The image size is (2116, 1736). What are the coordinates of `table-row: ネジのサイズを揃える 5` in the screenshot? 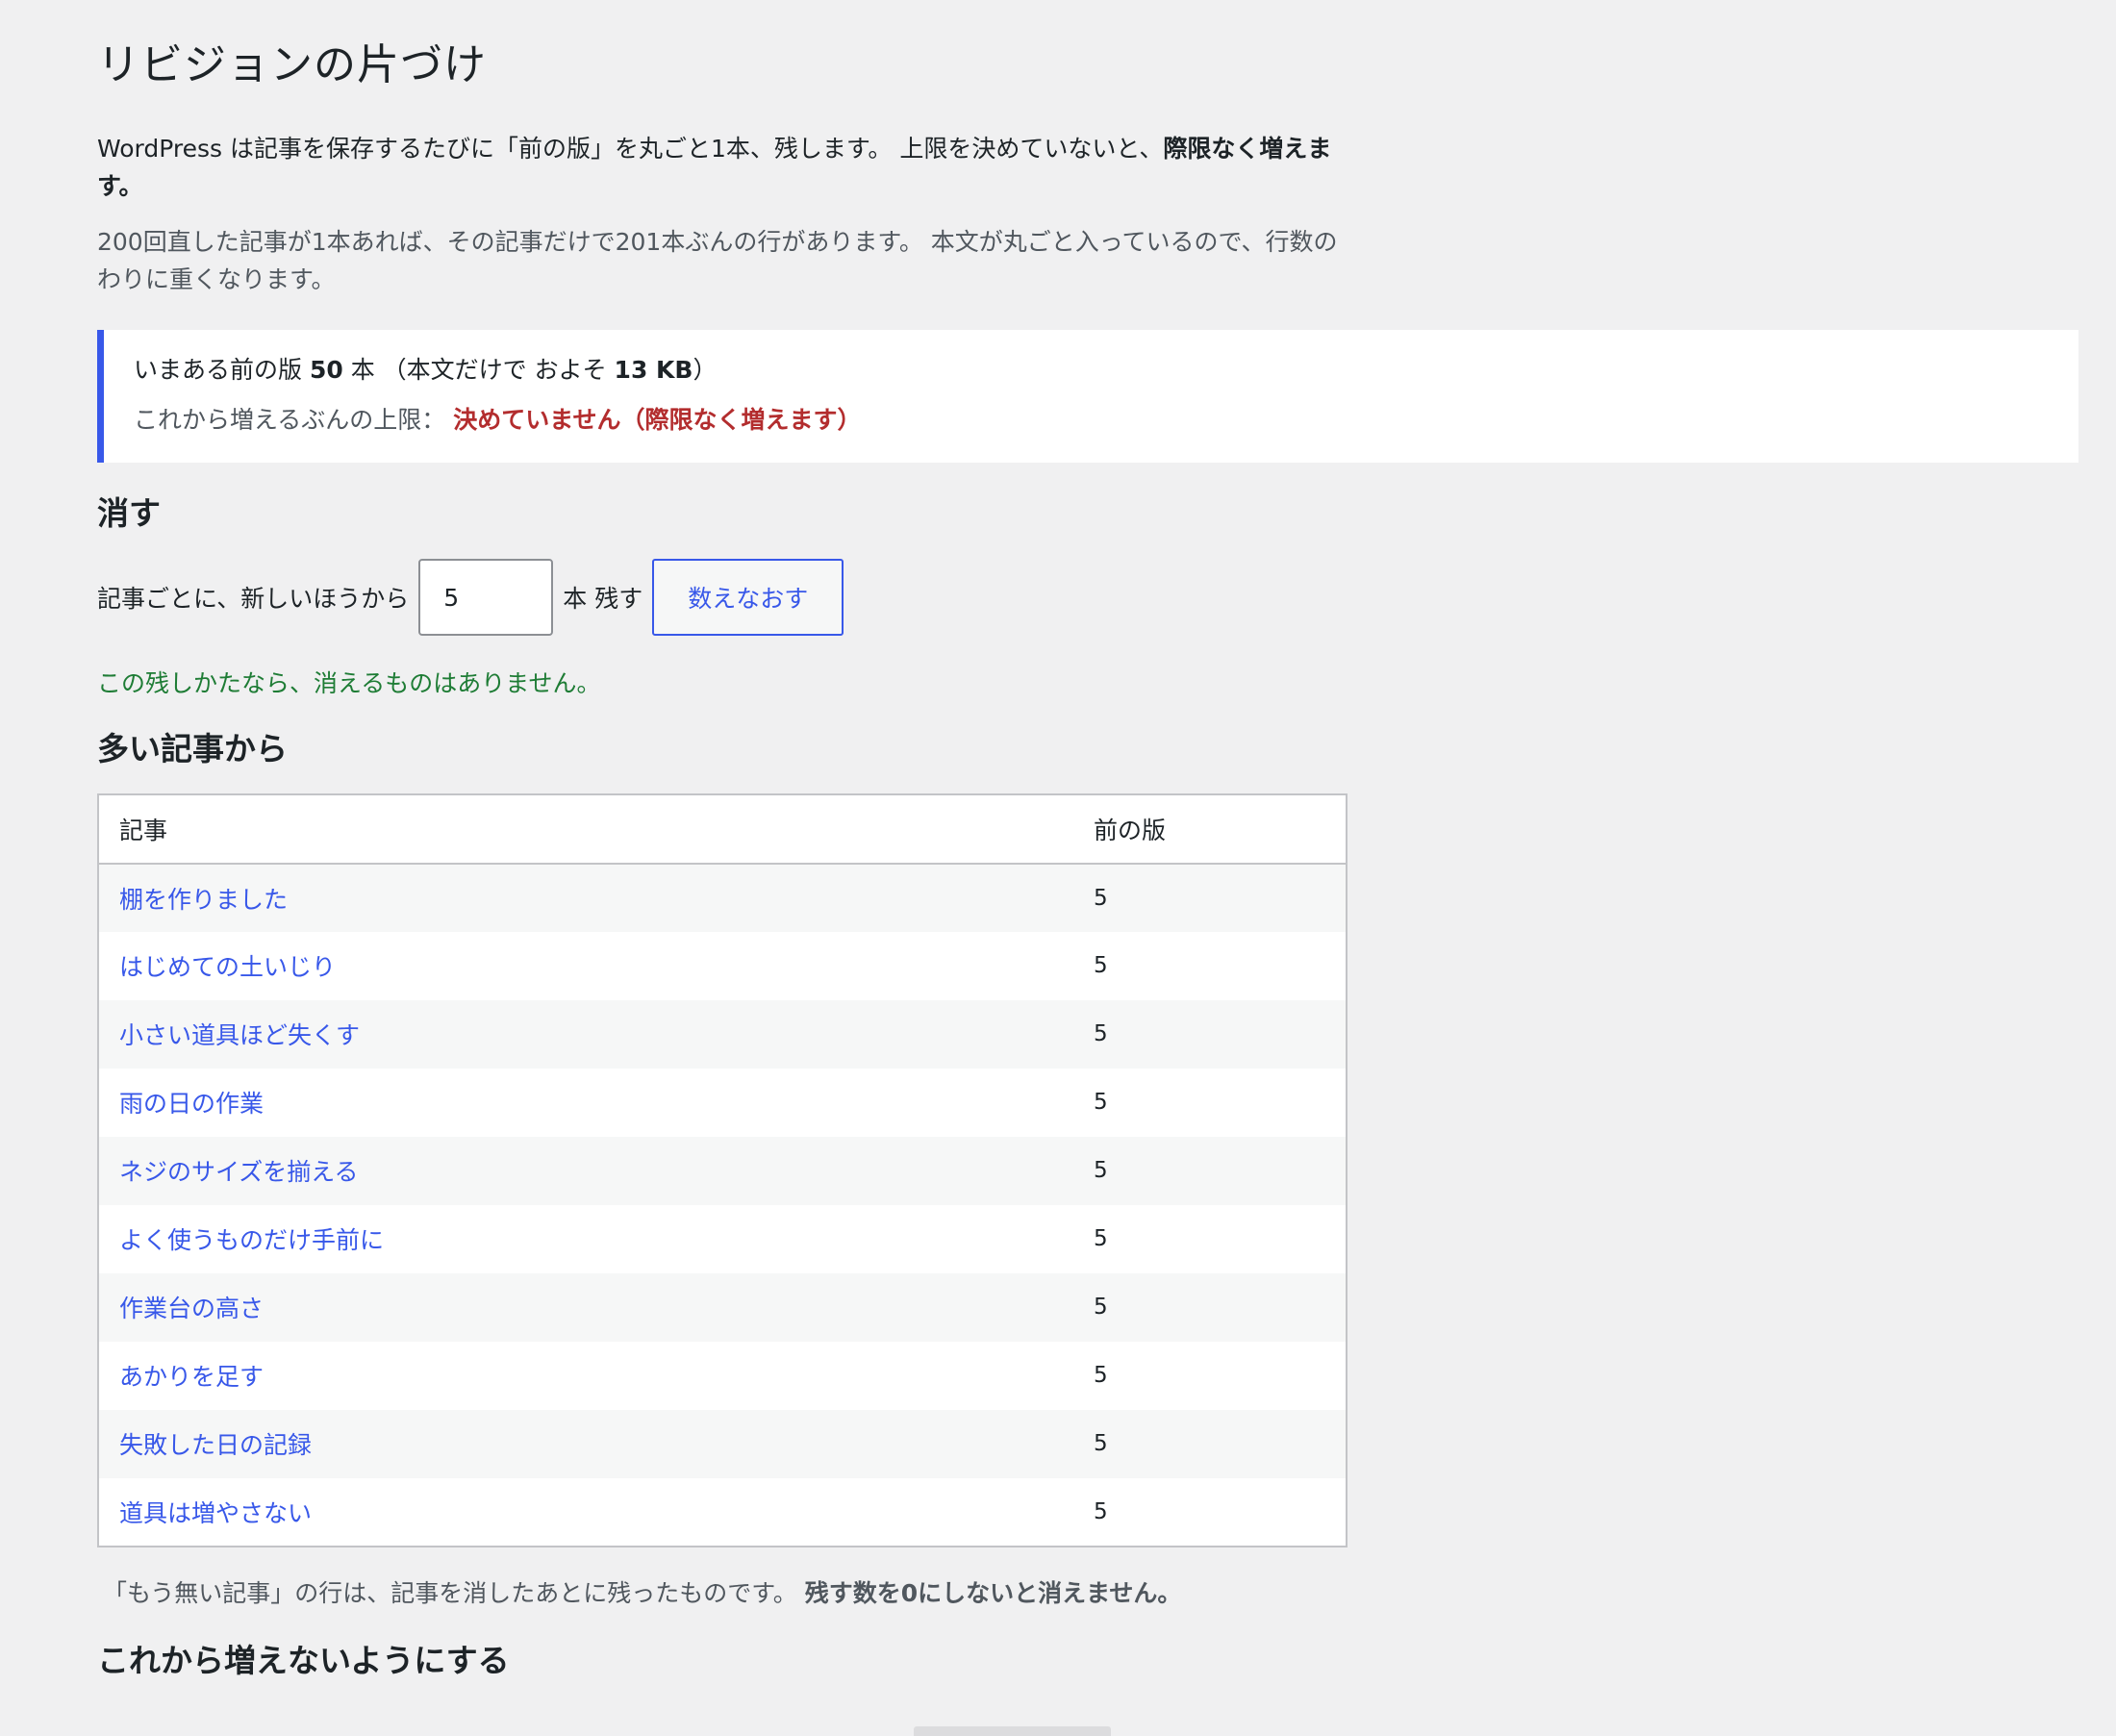 It's located at (722, 1170).